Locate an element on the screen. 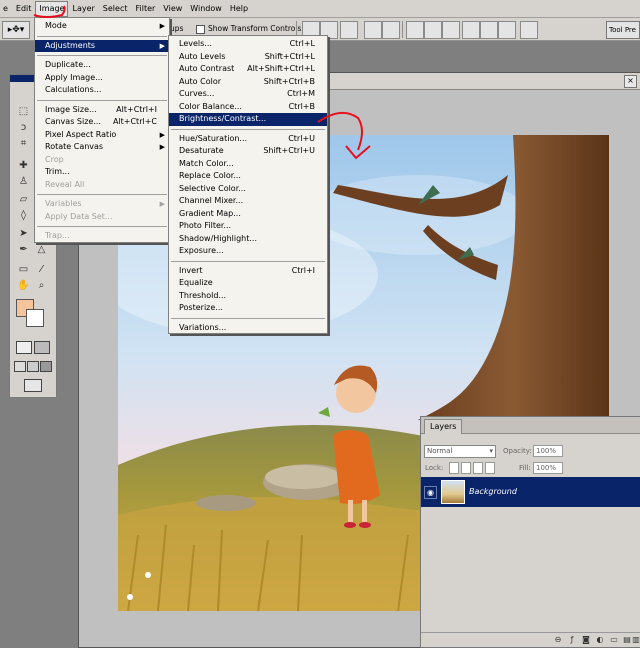  menu-item-image-size: Image Size... Alt+Ctrl+I is located at coordinates (102, 110).